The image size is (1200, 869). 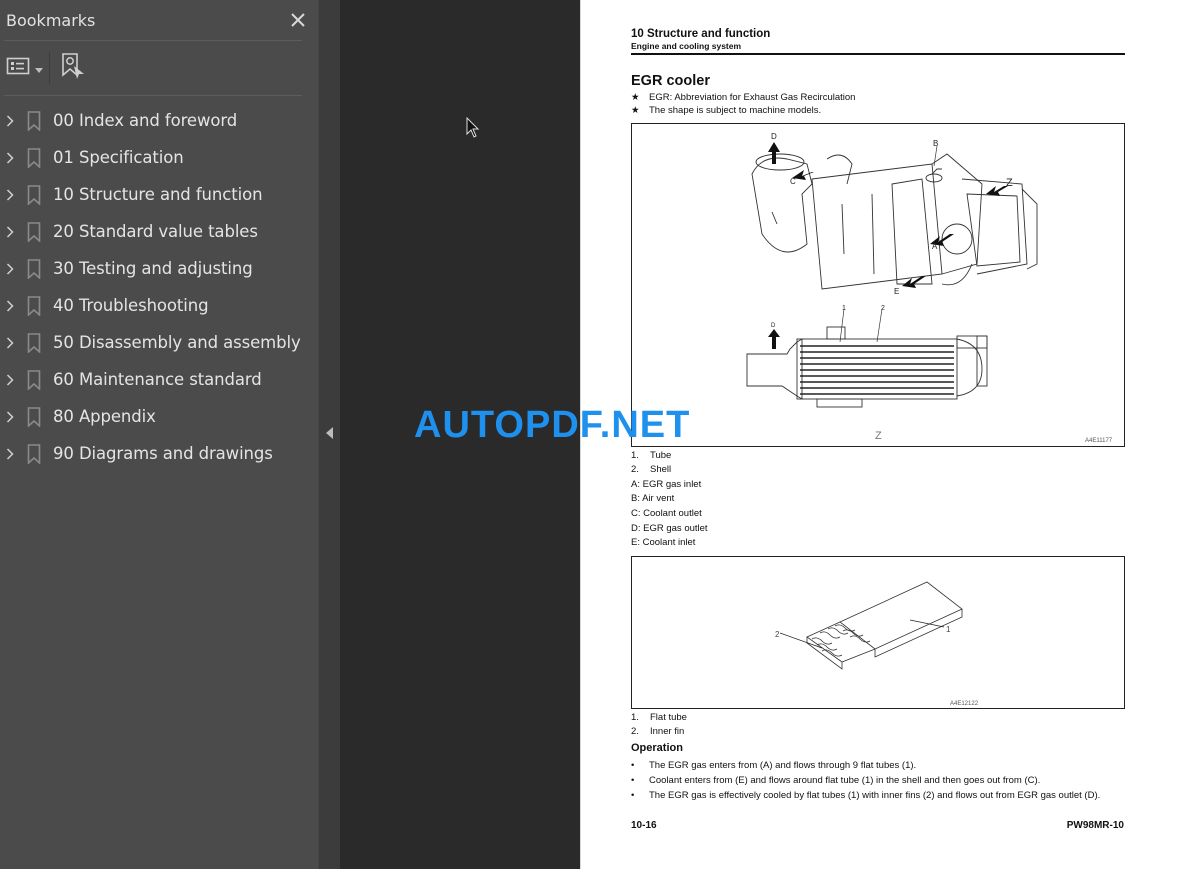 I want to click on bookmark-item: 00 Index and foreword, so click(x=159, y=120).